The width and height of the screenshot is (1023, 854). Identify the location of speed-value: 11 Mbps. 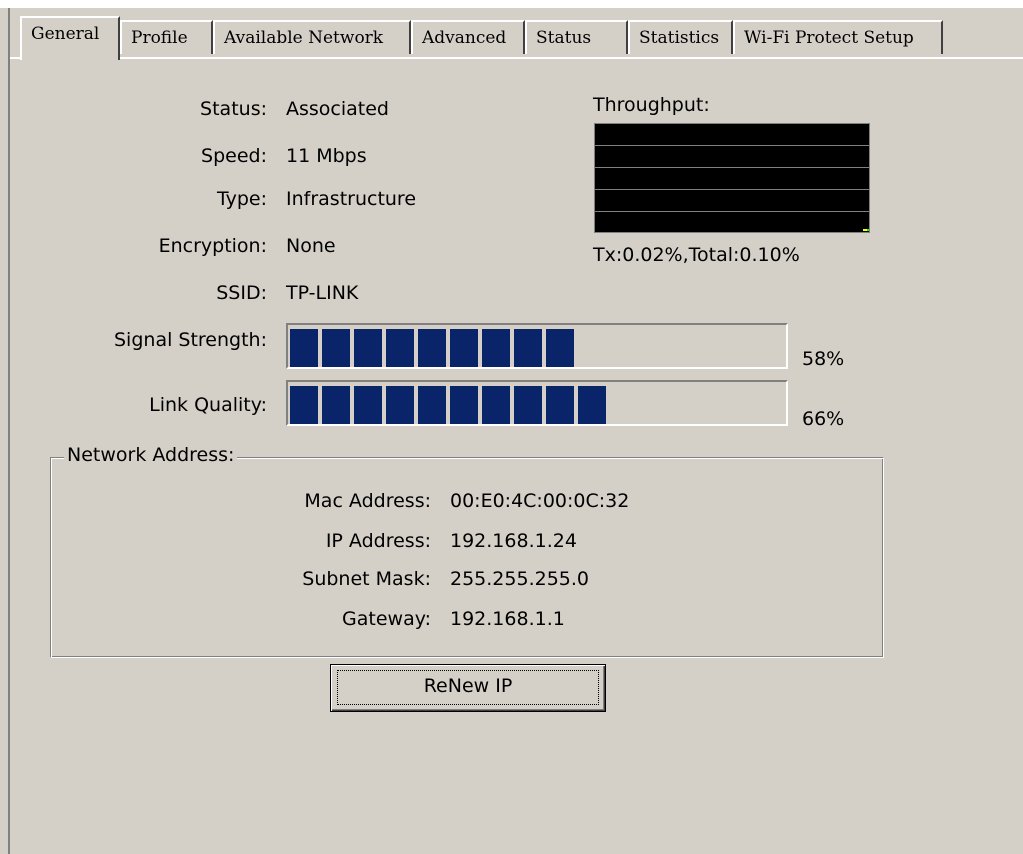
(326, 156).